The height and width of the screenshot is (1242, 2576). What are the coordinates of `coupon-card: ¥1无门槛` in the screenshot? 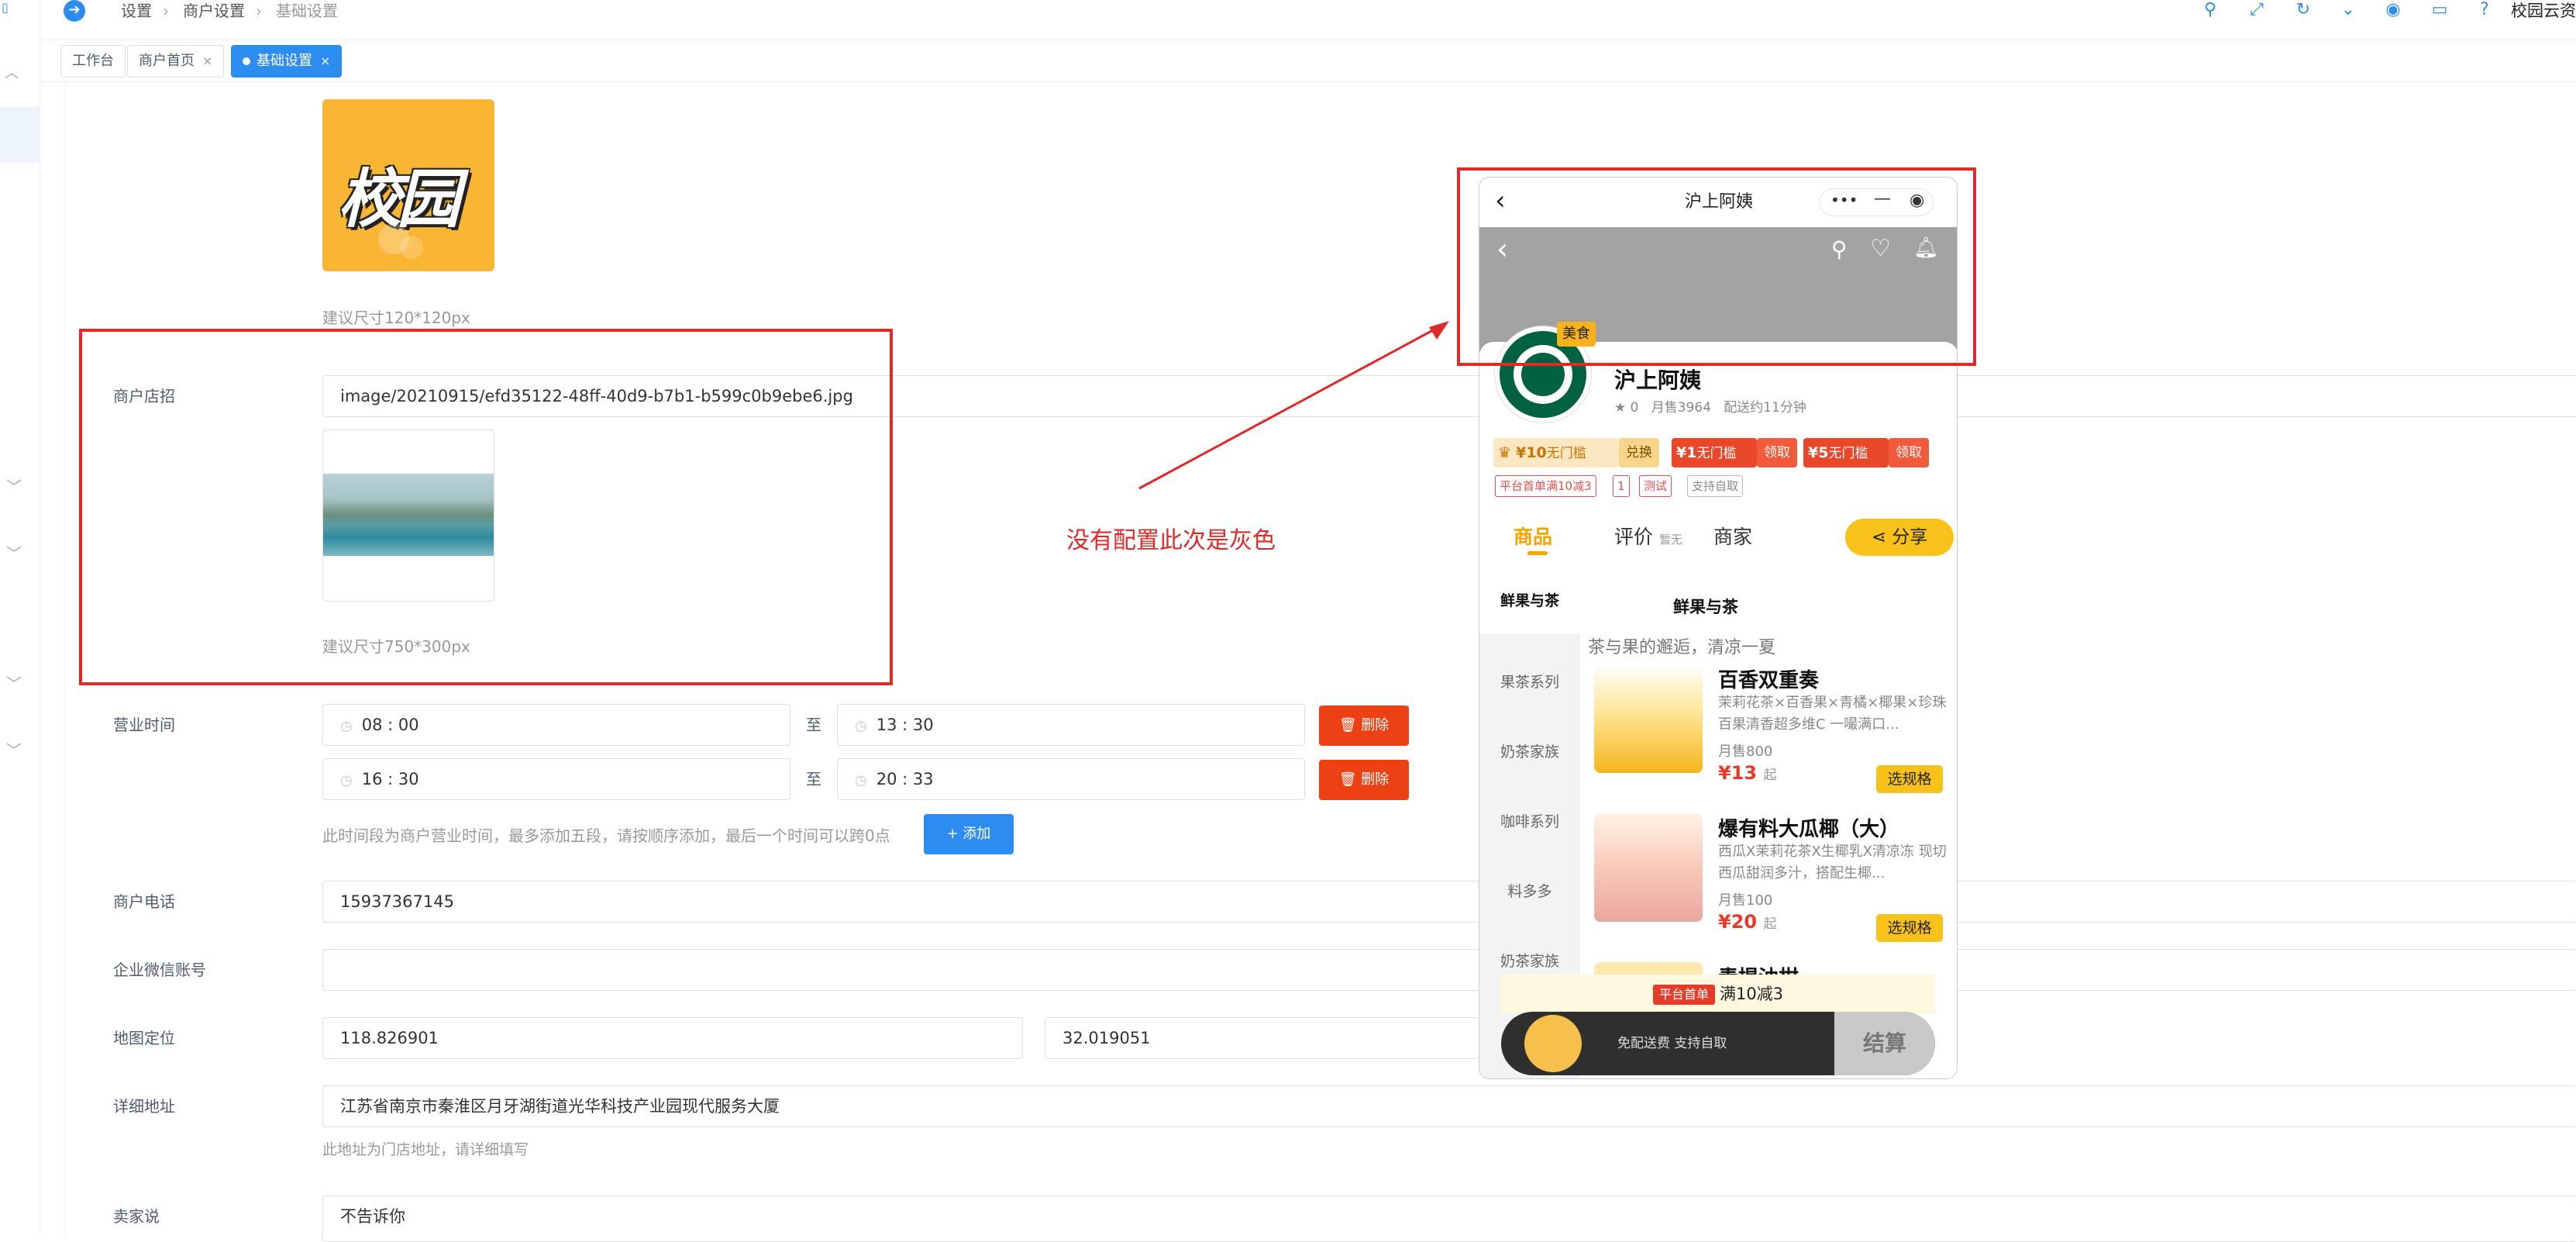 It's located at (1714, 452).